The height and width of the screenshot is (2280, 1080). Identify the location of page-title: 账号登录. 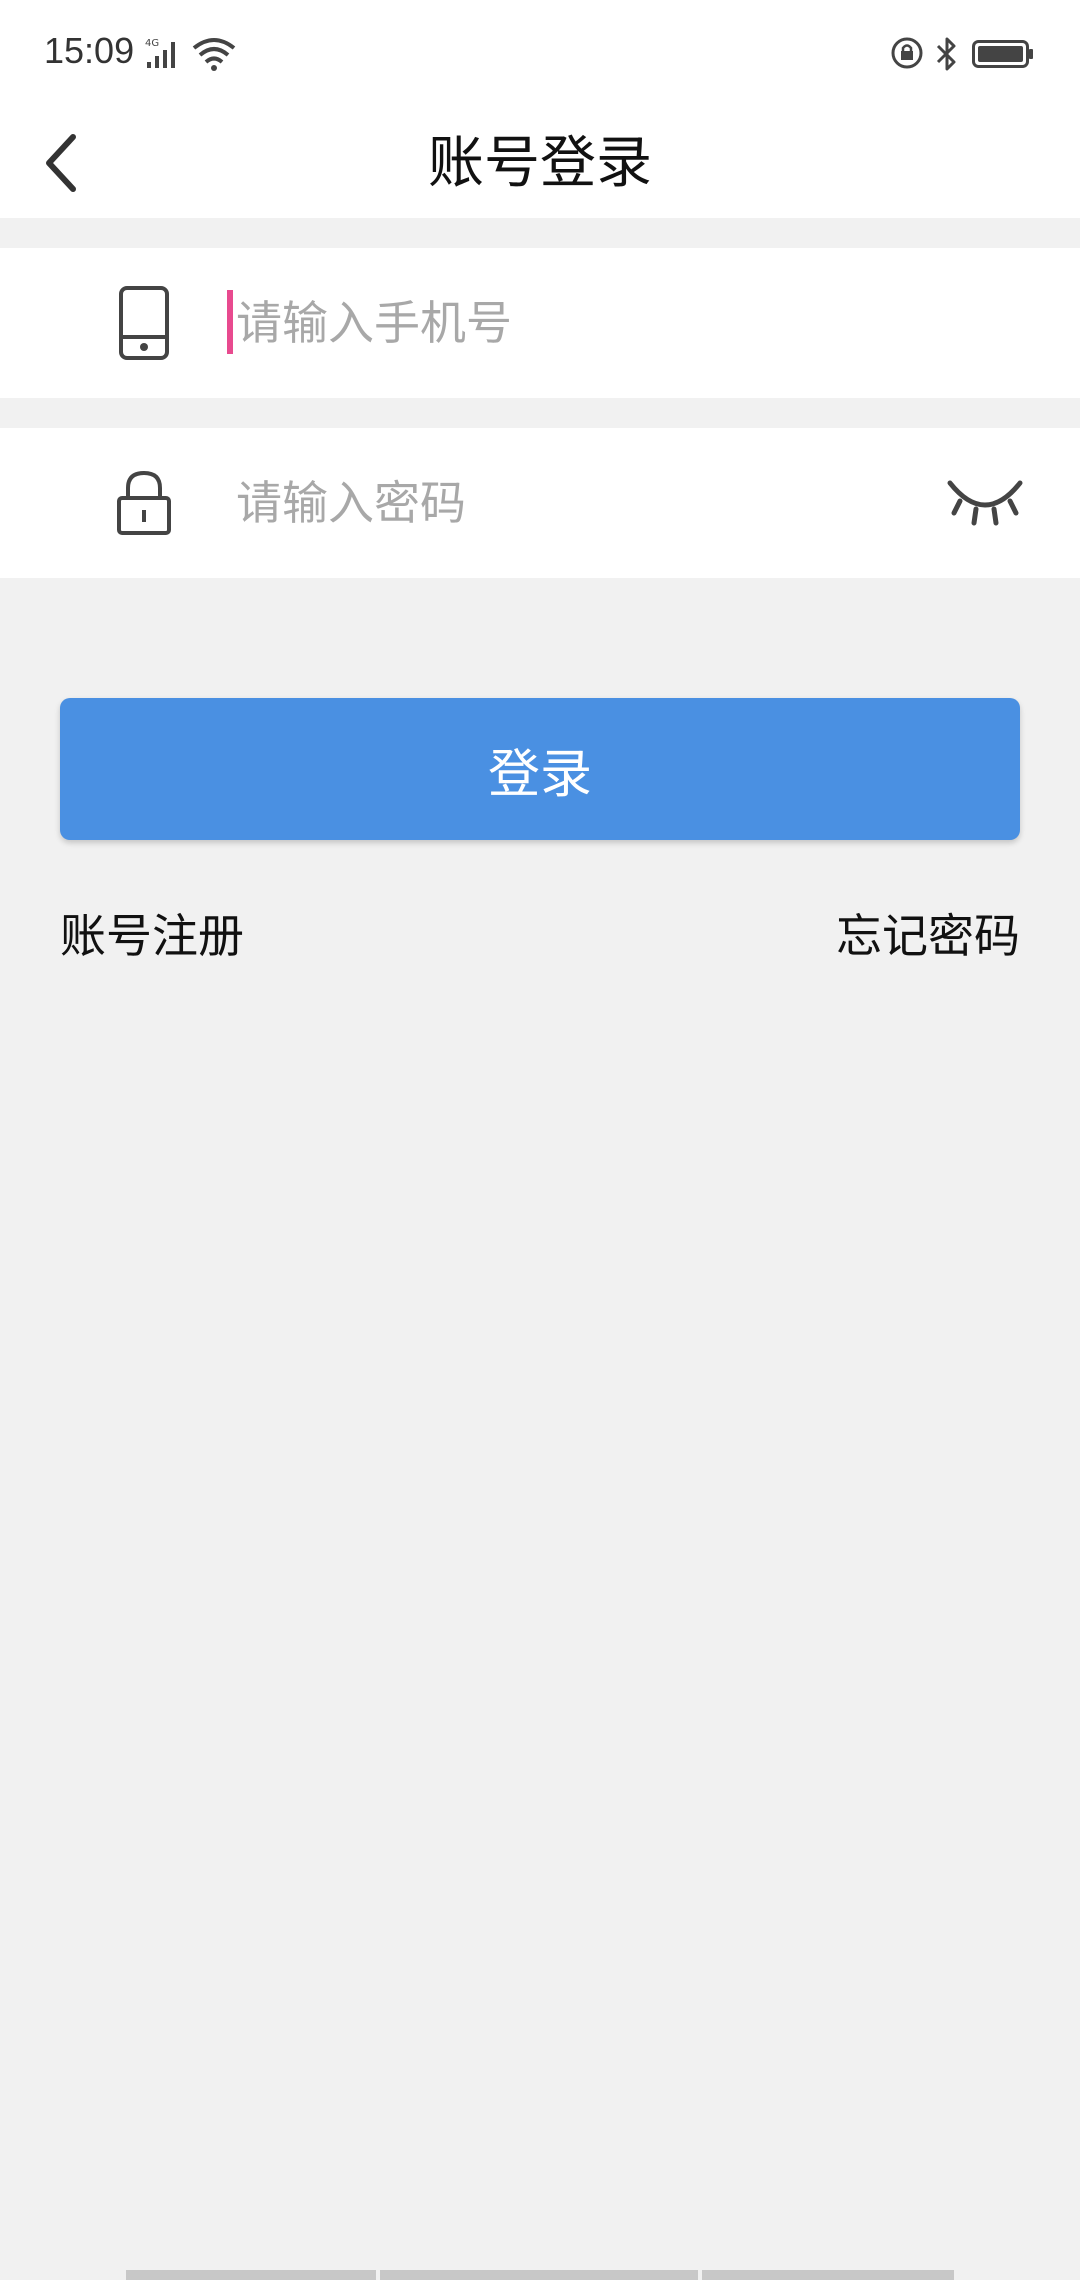
(540, 163).